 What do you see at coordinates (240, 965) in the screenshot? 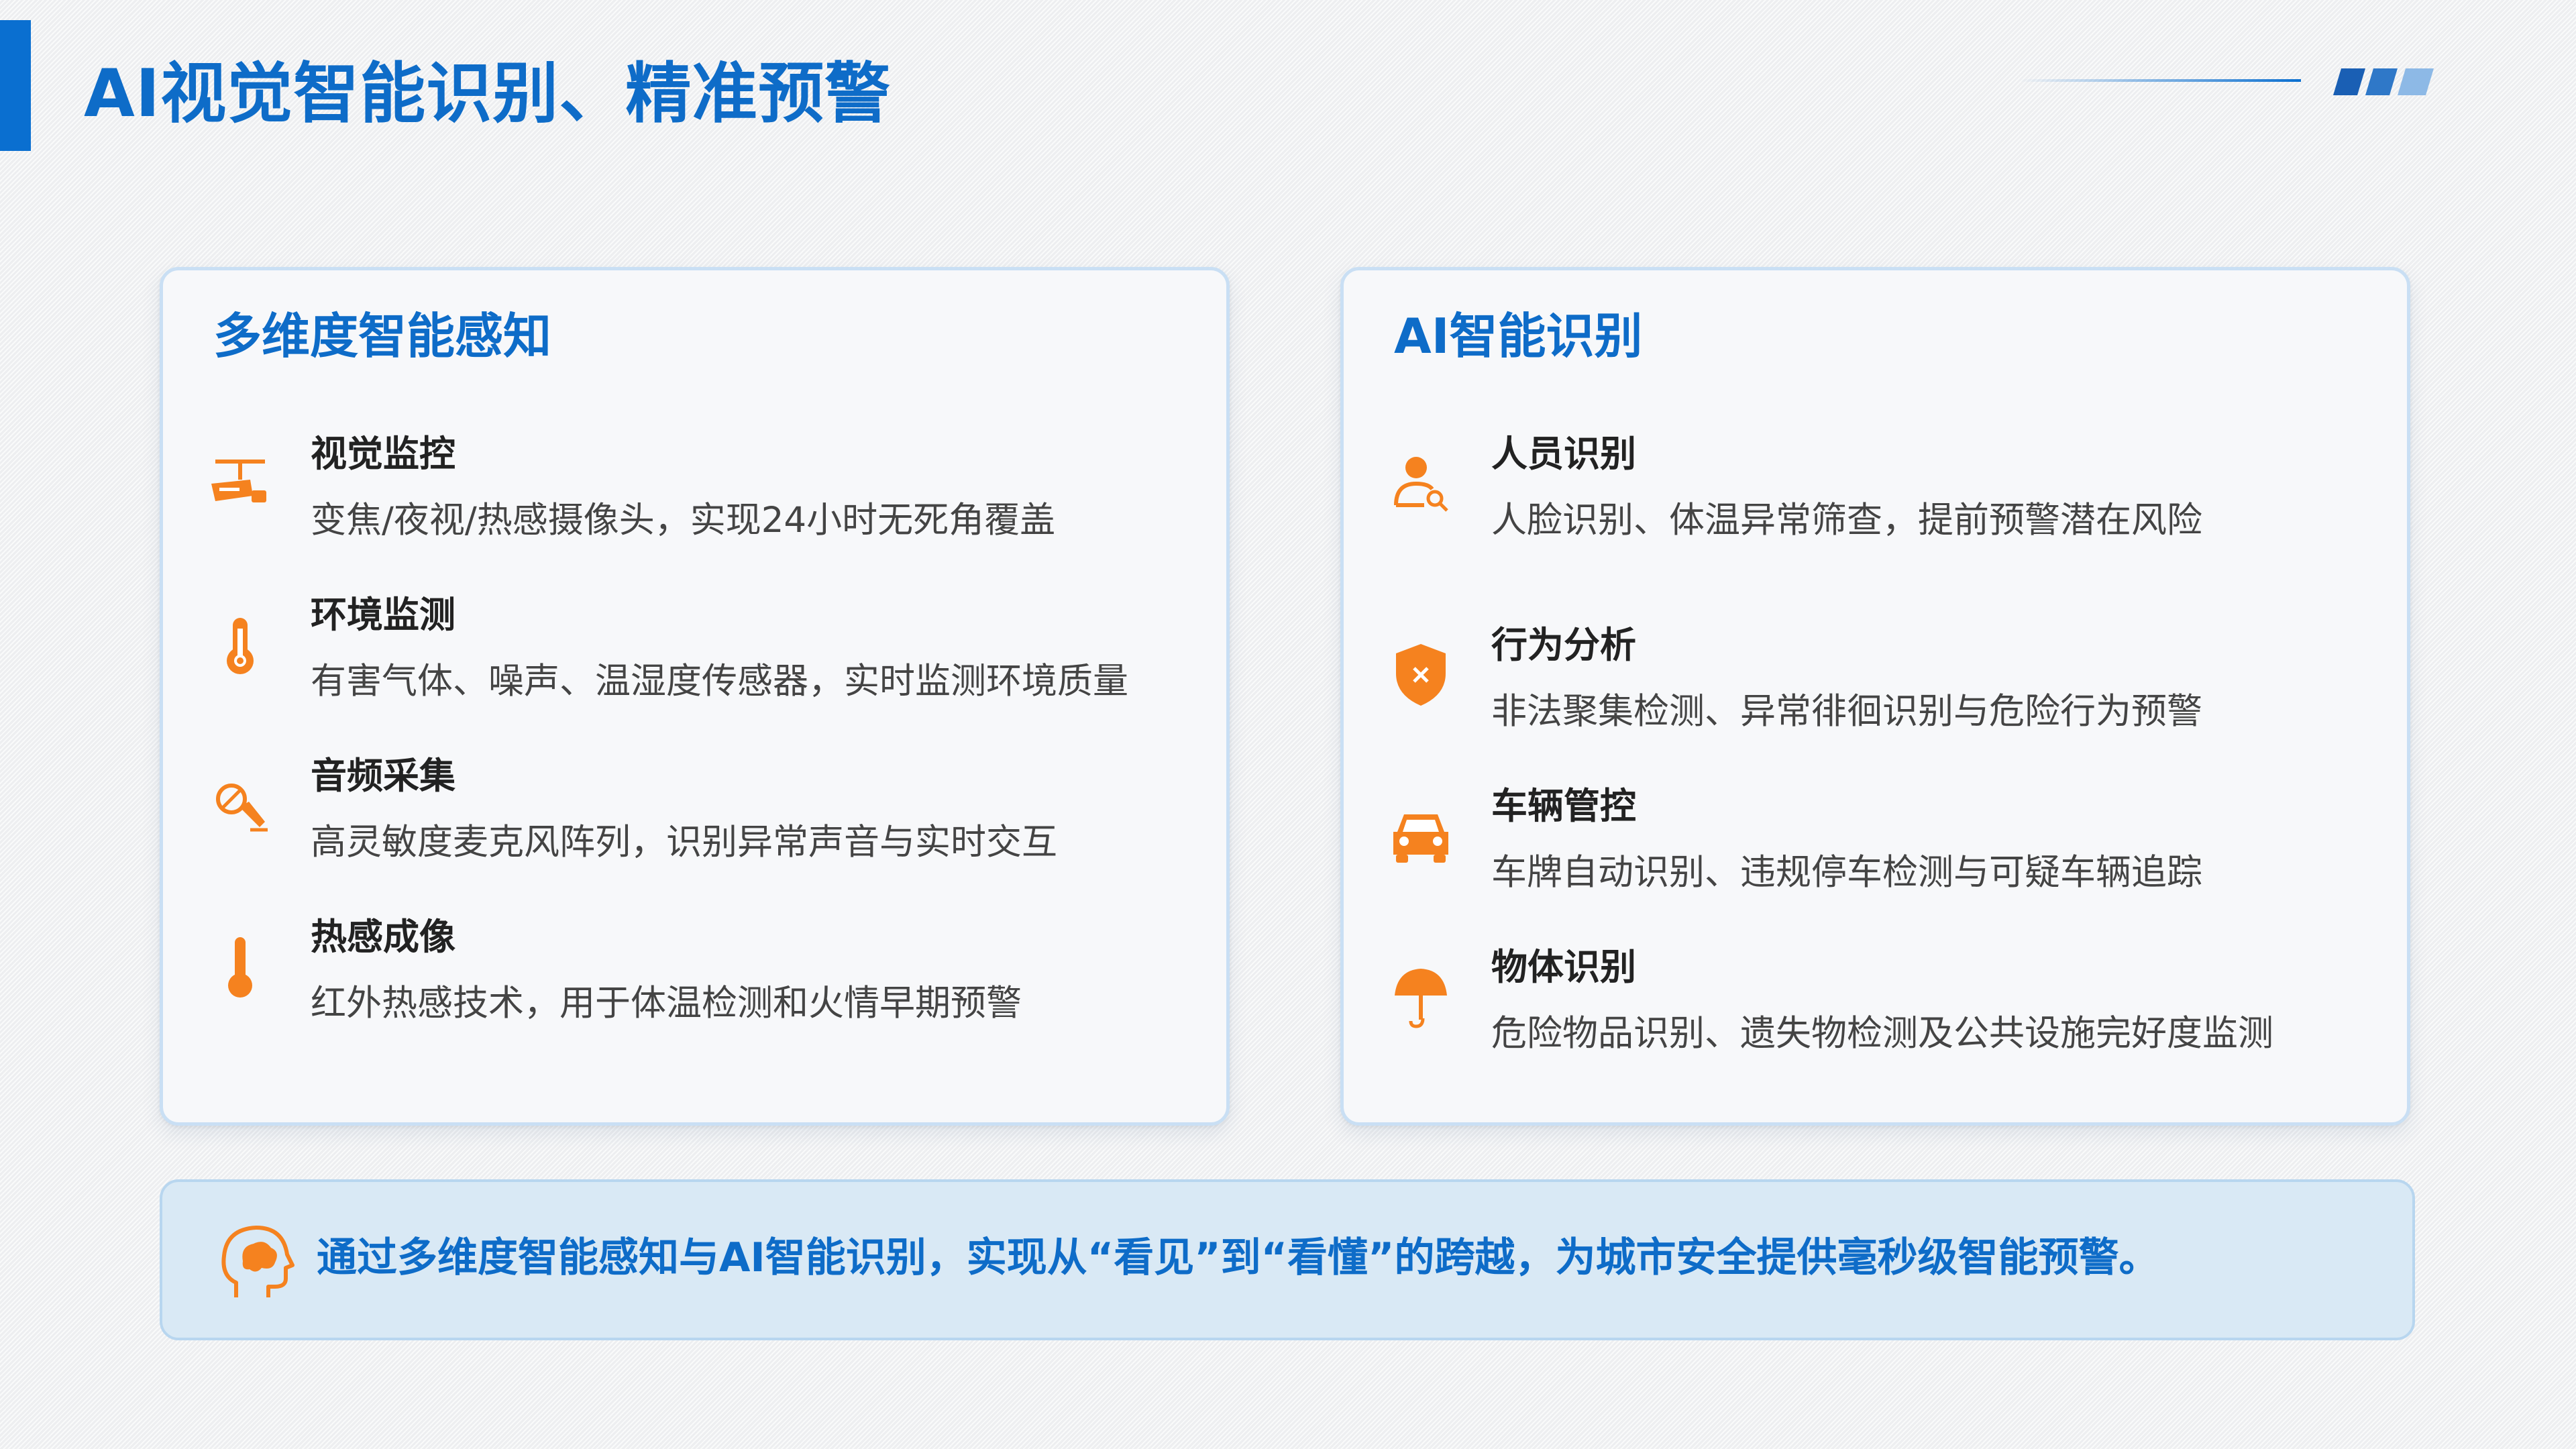
I see `thermal-imaging-icon` at bounding box center [240, 965].